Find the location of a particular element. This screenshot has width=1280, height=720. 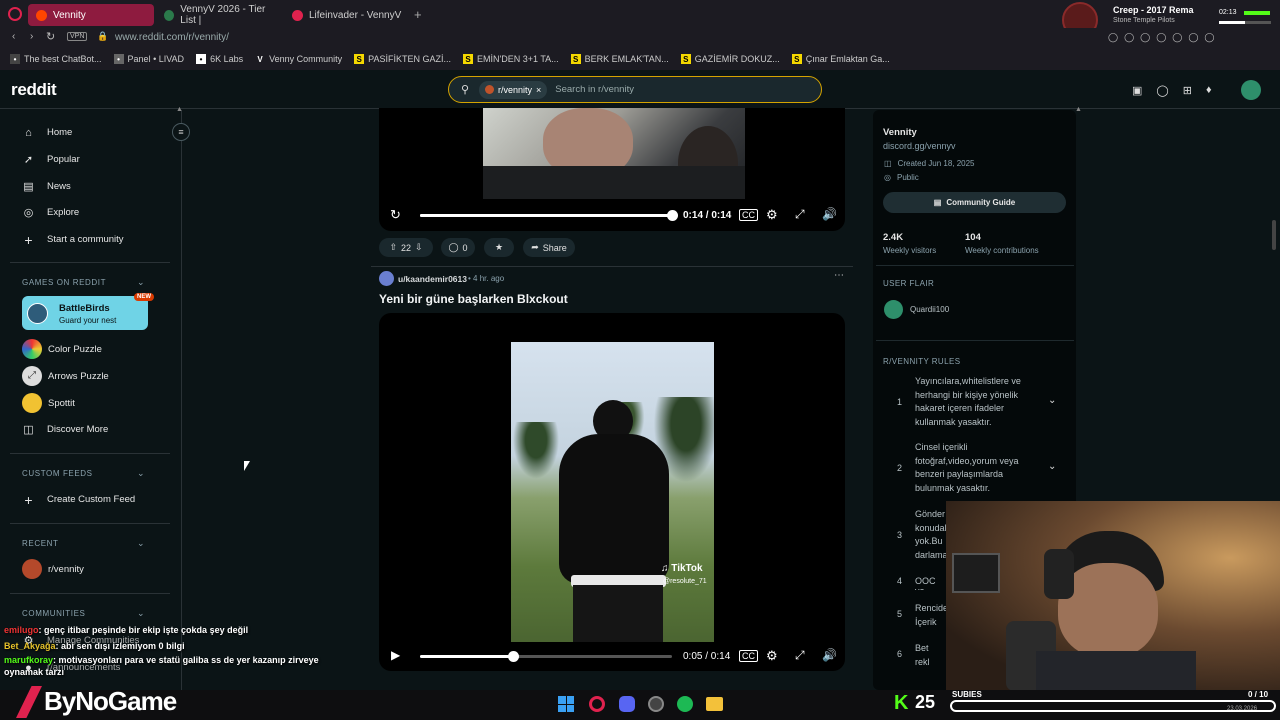

bookmark-6k-labs: • 6K Labs is located at coordinates (219, 59).